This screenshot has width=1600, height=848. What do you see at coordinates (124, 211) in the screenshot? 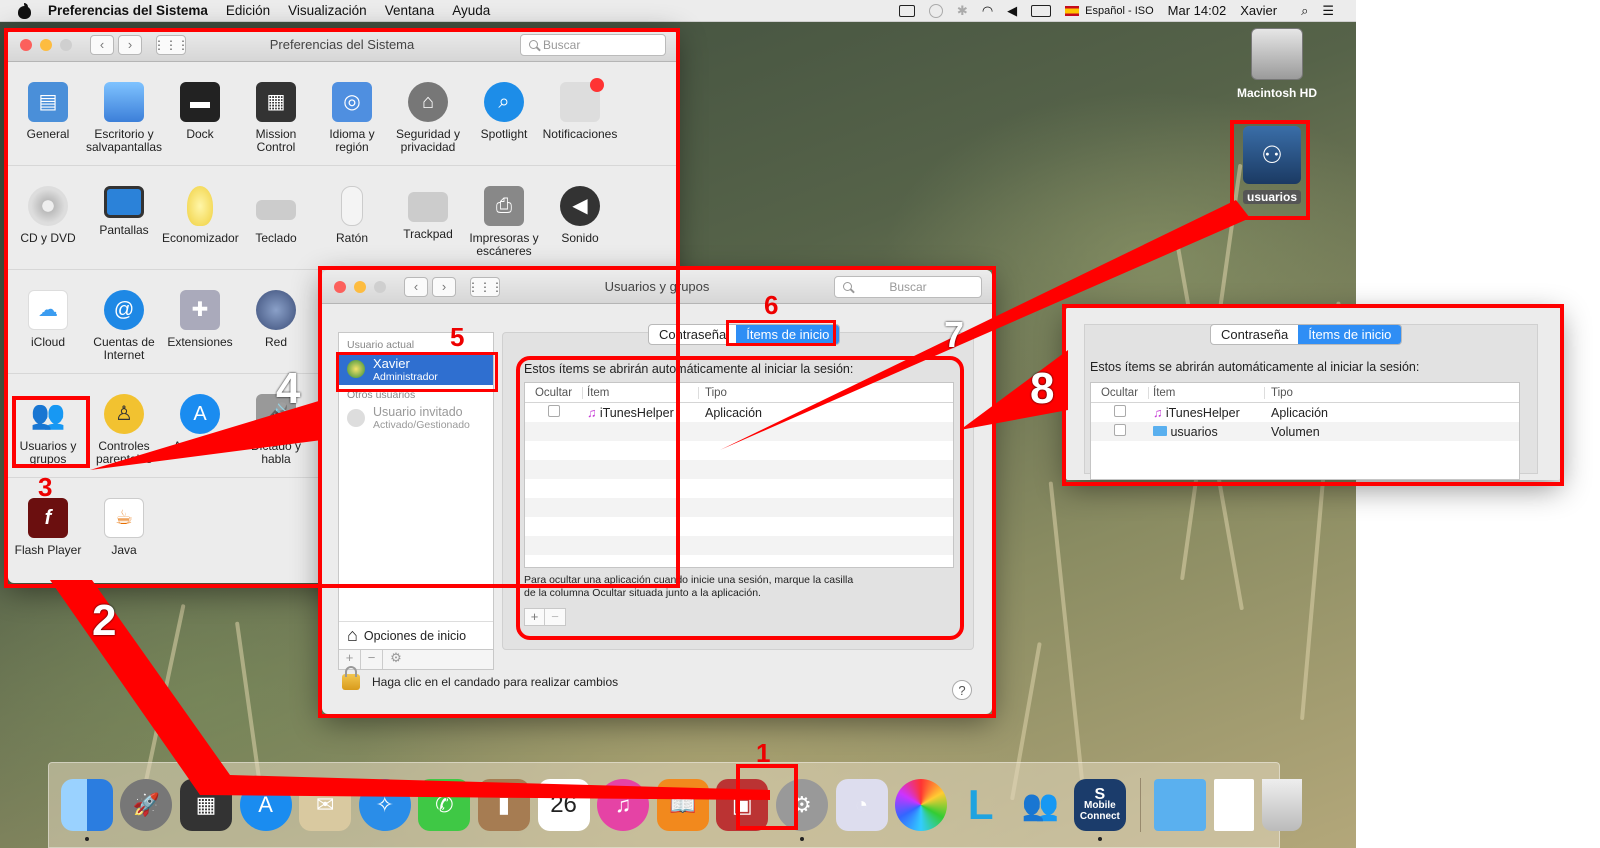
I see `pref-pantallas: Pantallas` at bounding box center [124, 211].